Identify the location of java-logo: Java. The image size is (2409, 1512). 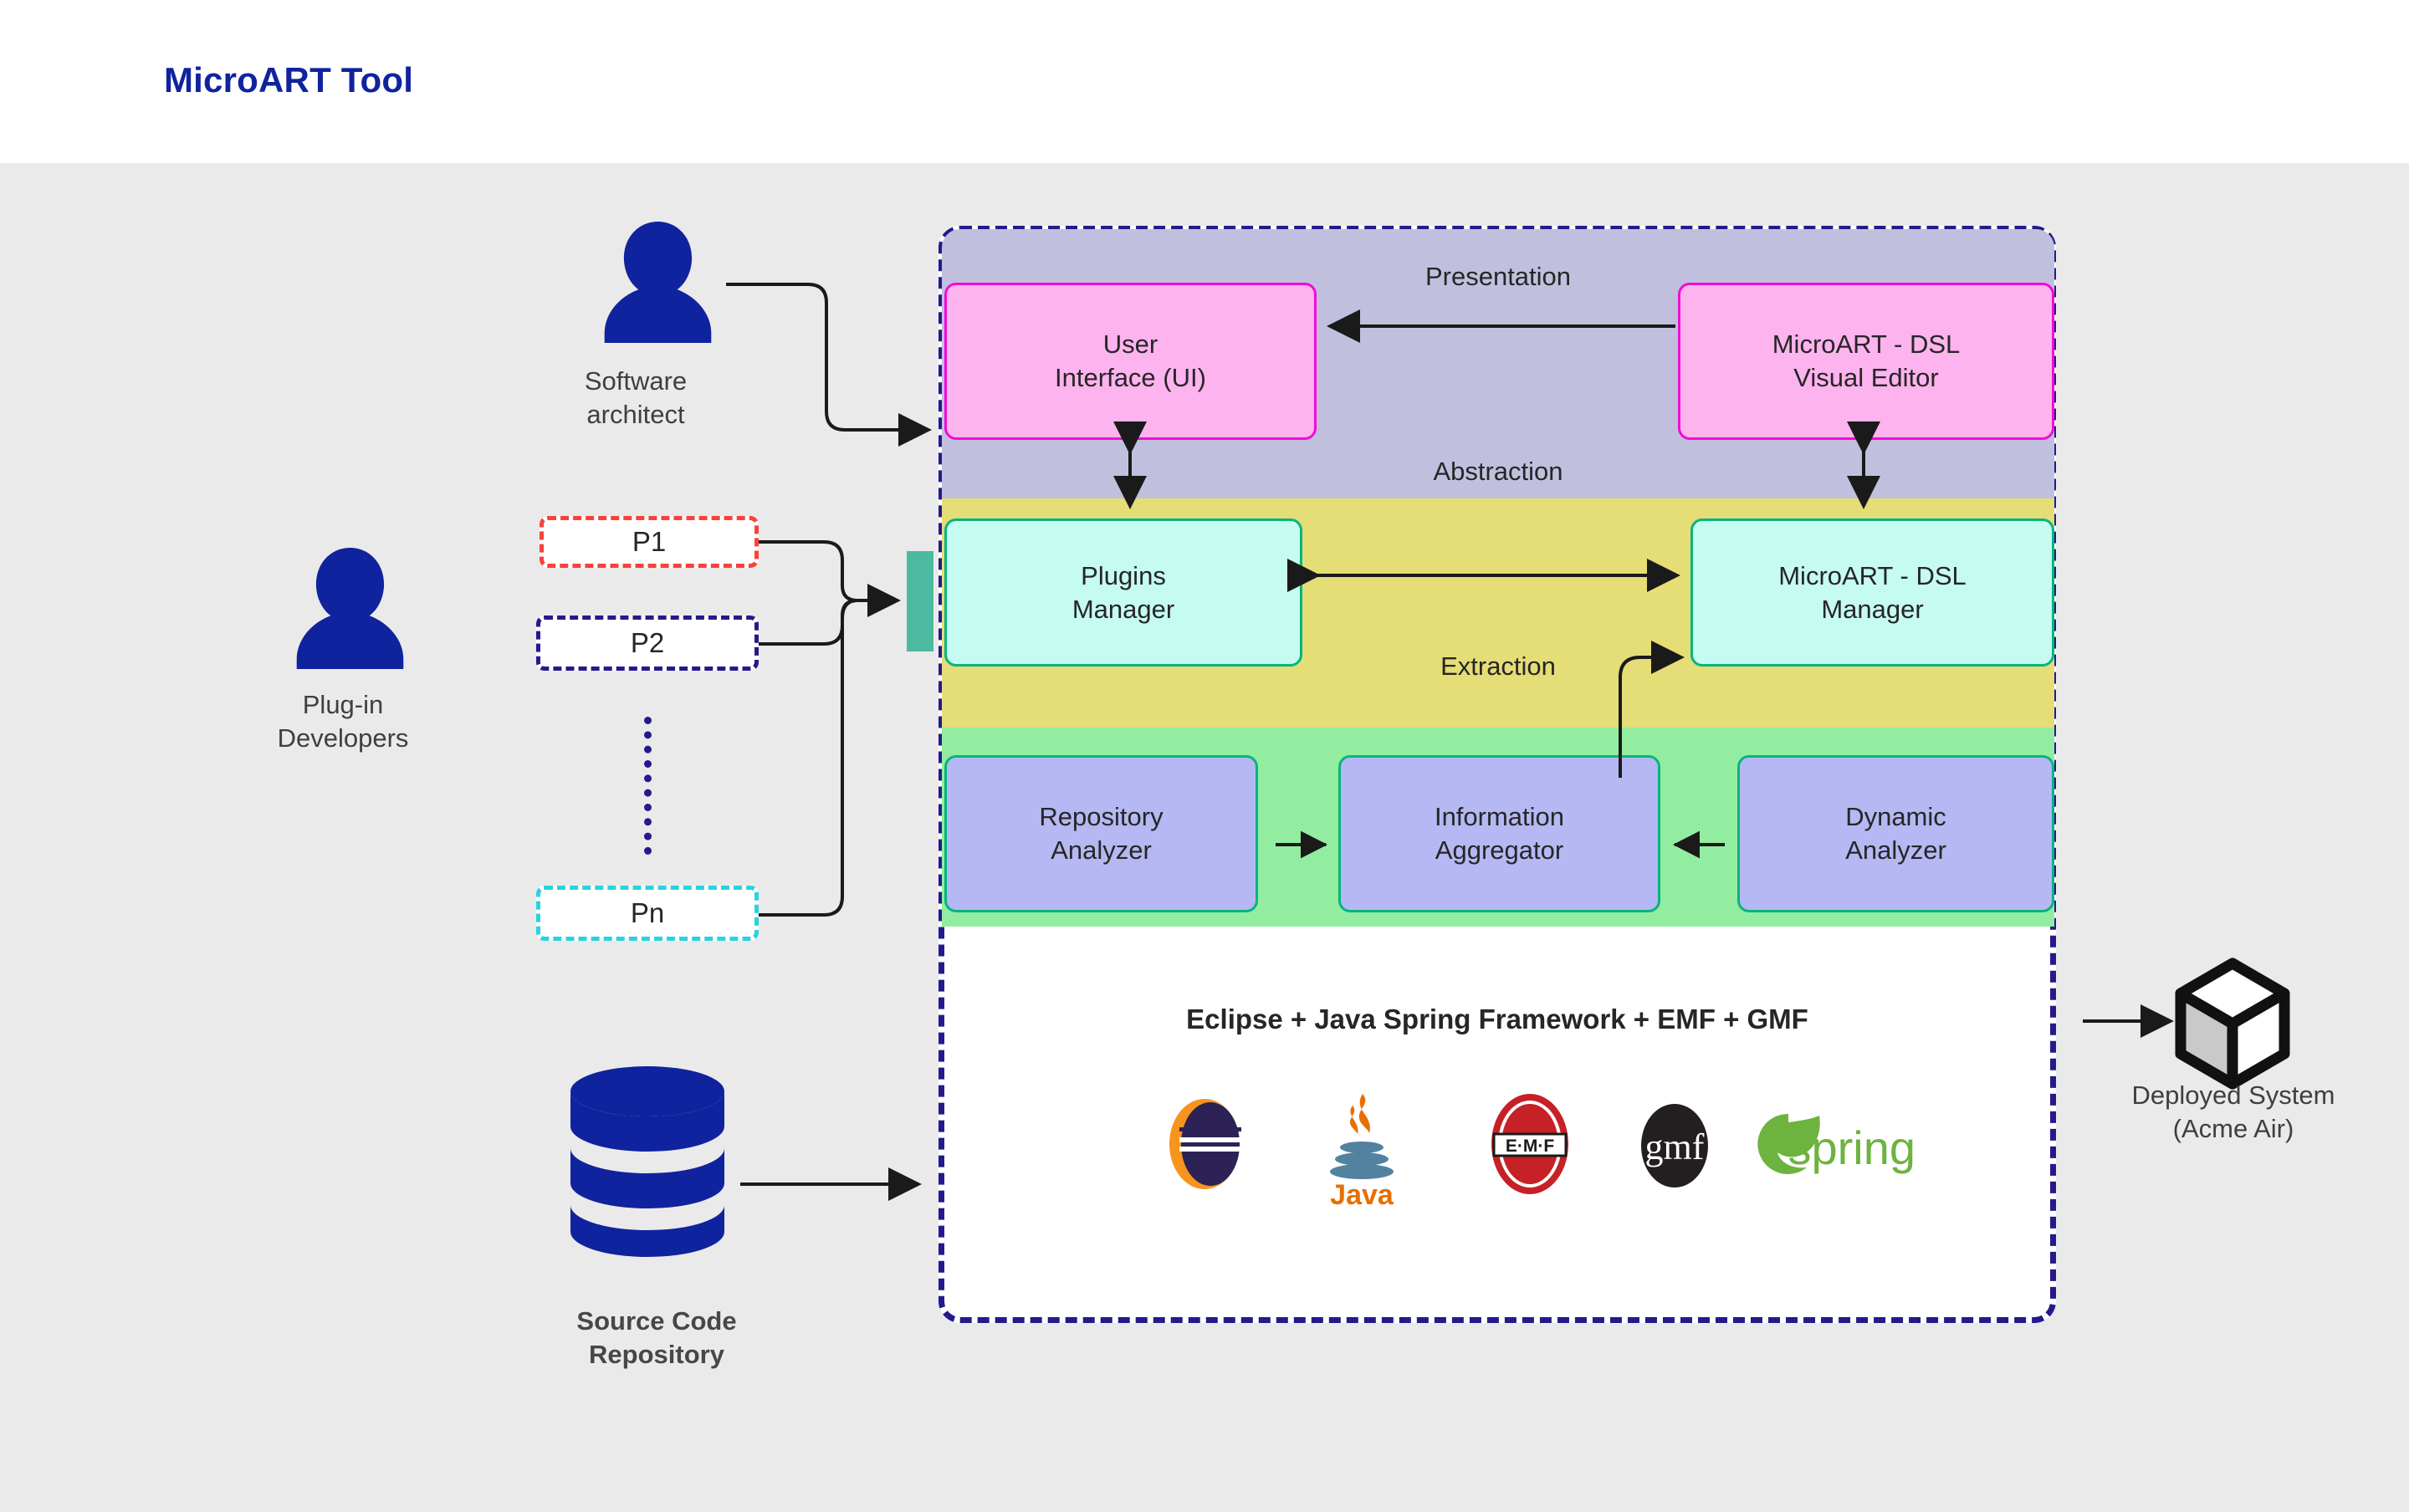
(1362, 1151).